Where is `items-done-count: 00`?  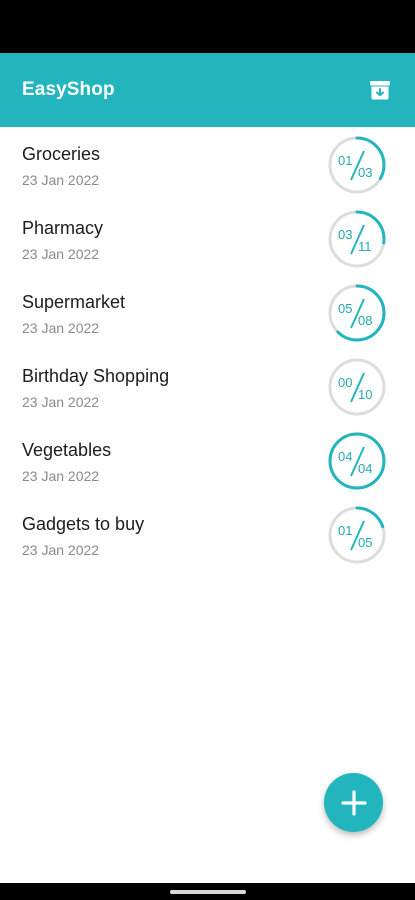
items-done-count: 00 is located at coordinates (345, 382).